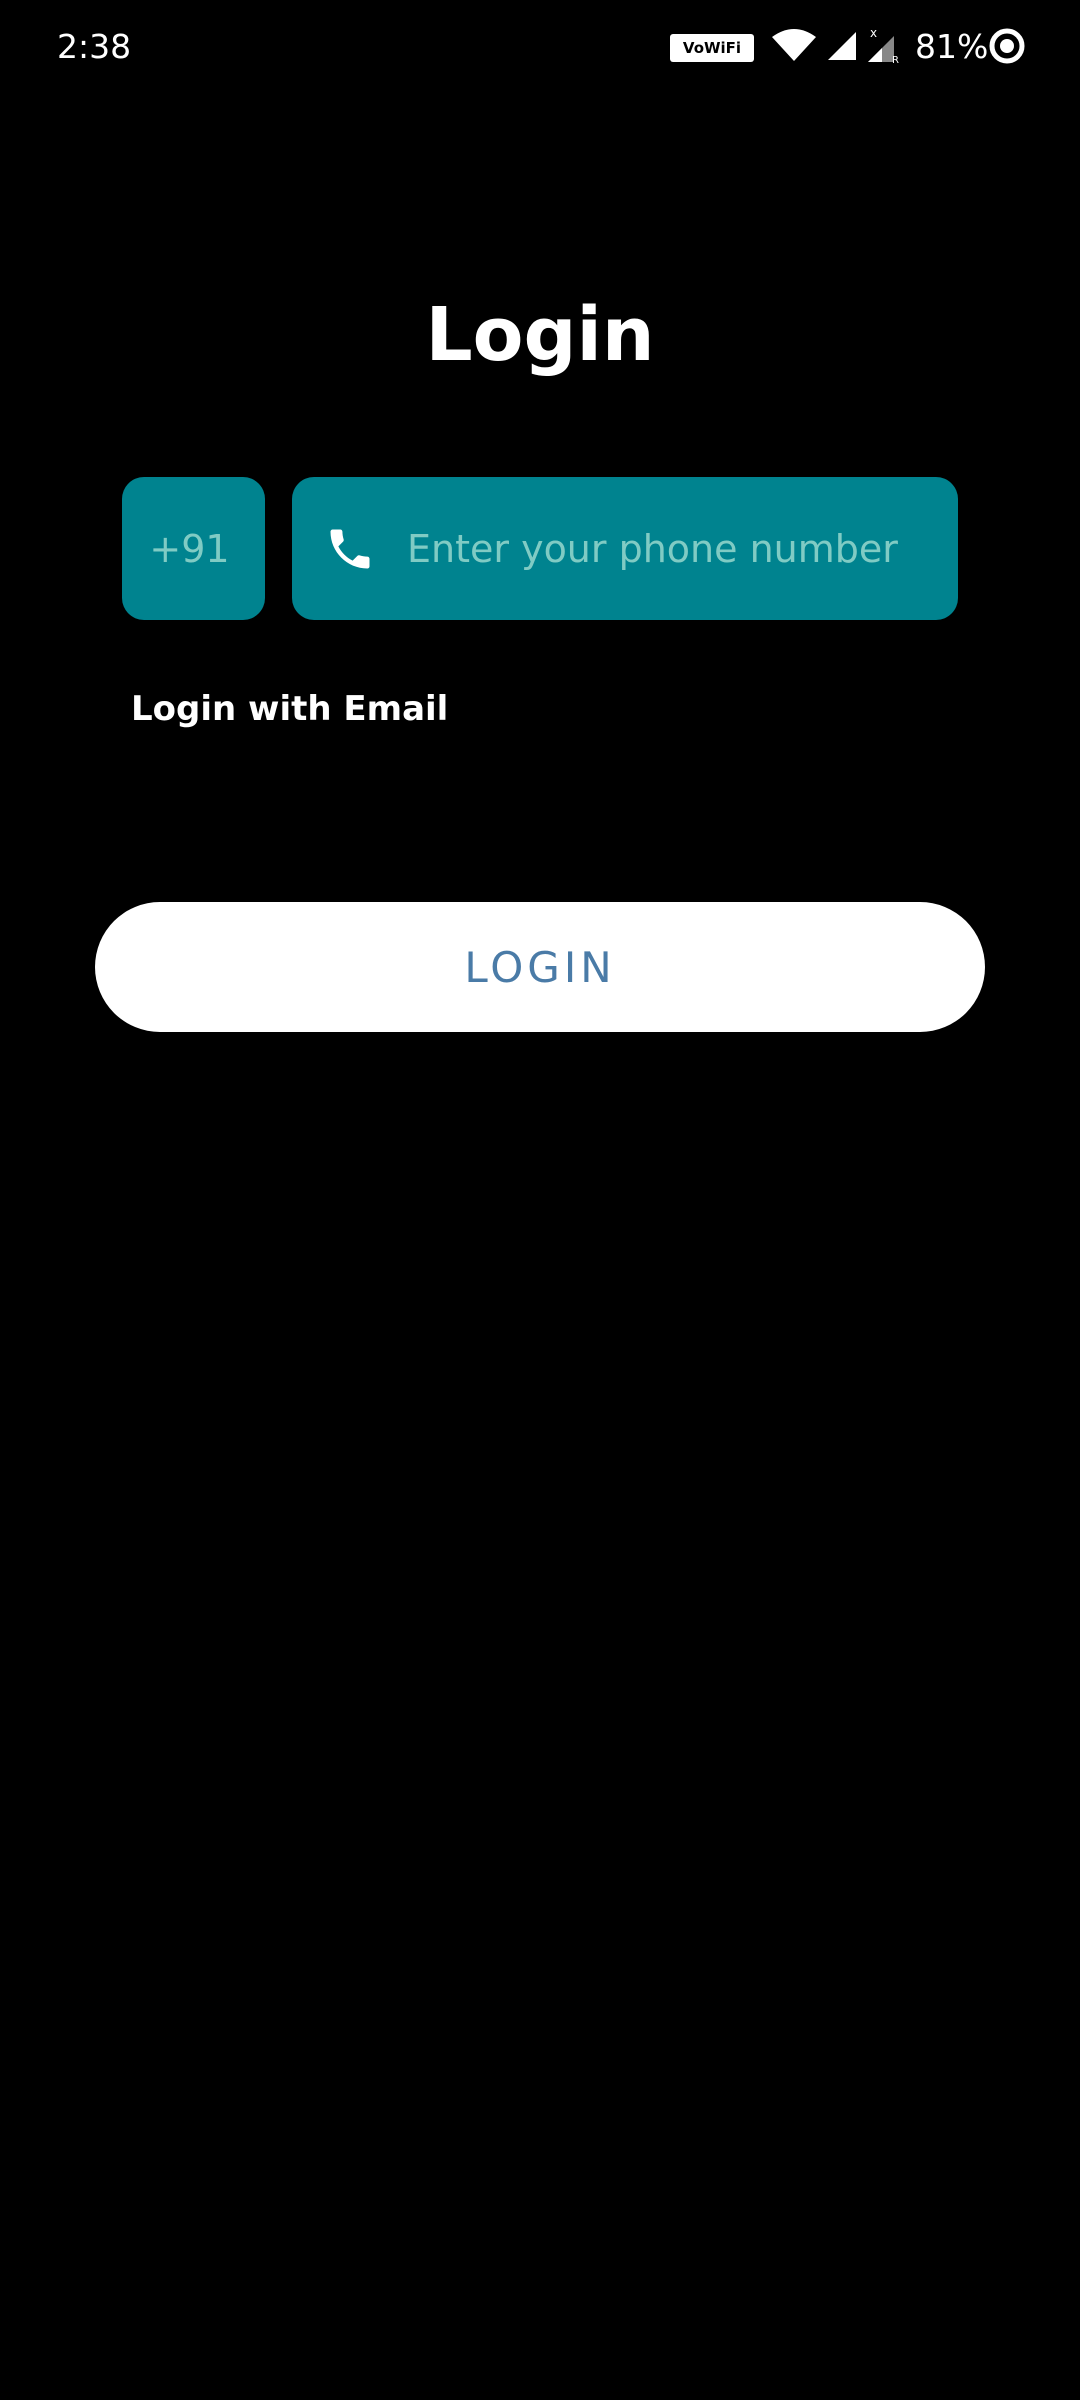 Image resolution: width=1080 pixels, height=2400 pixels. I want to click on country-code-selector: +91, so click(193, 548).